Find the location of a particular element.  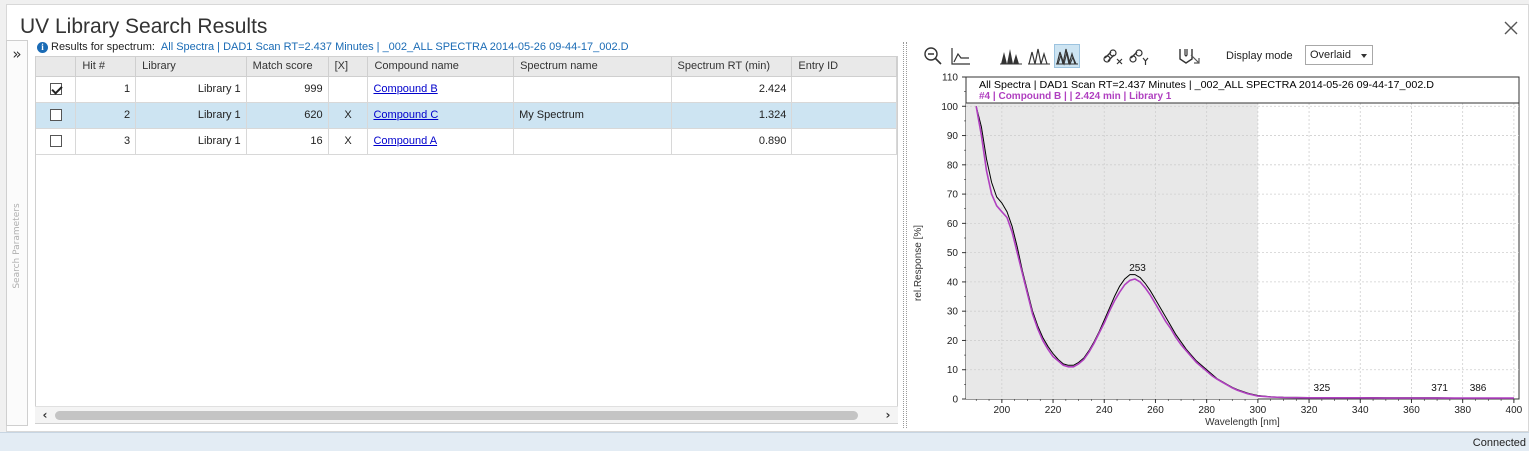

peak-label: 371 is located at coordinates (1439, 388).